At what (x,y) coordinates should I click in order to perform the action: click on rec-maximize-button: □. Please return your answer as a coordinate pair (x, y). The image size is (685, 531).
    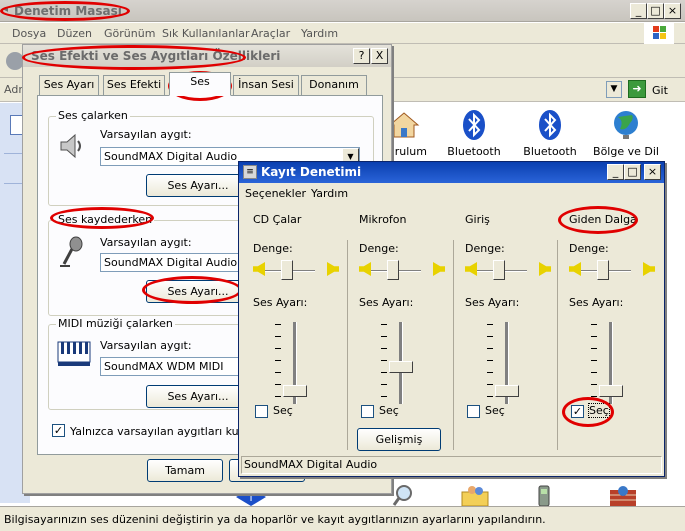
    Looking at the image, I should click on (632, 172).